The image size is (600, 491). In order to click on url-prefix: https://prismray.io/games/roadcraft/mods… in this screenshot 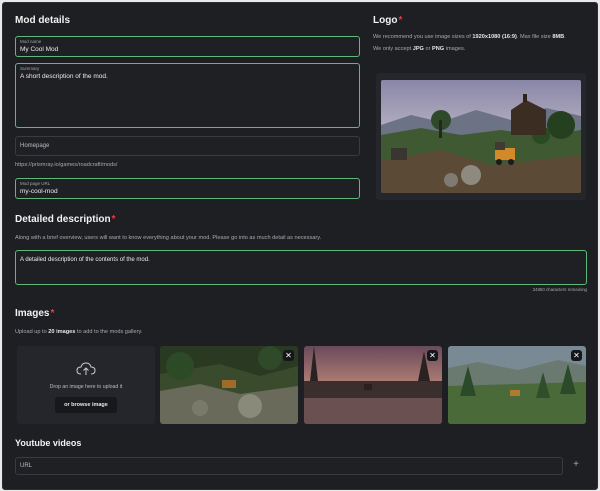, I will do `click(66, 165)`.